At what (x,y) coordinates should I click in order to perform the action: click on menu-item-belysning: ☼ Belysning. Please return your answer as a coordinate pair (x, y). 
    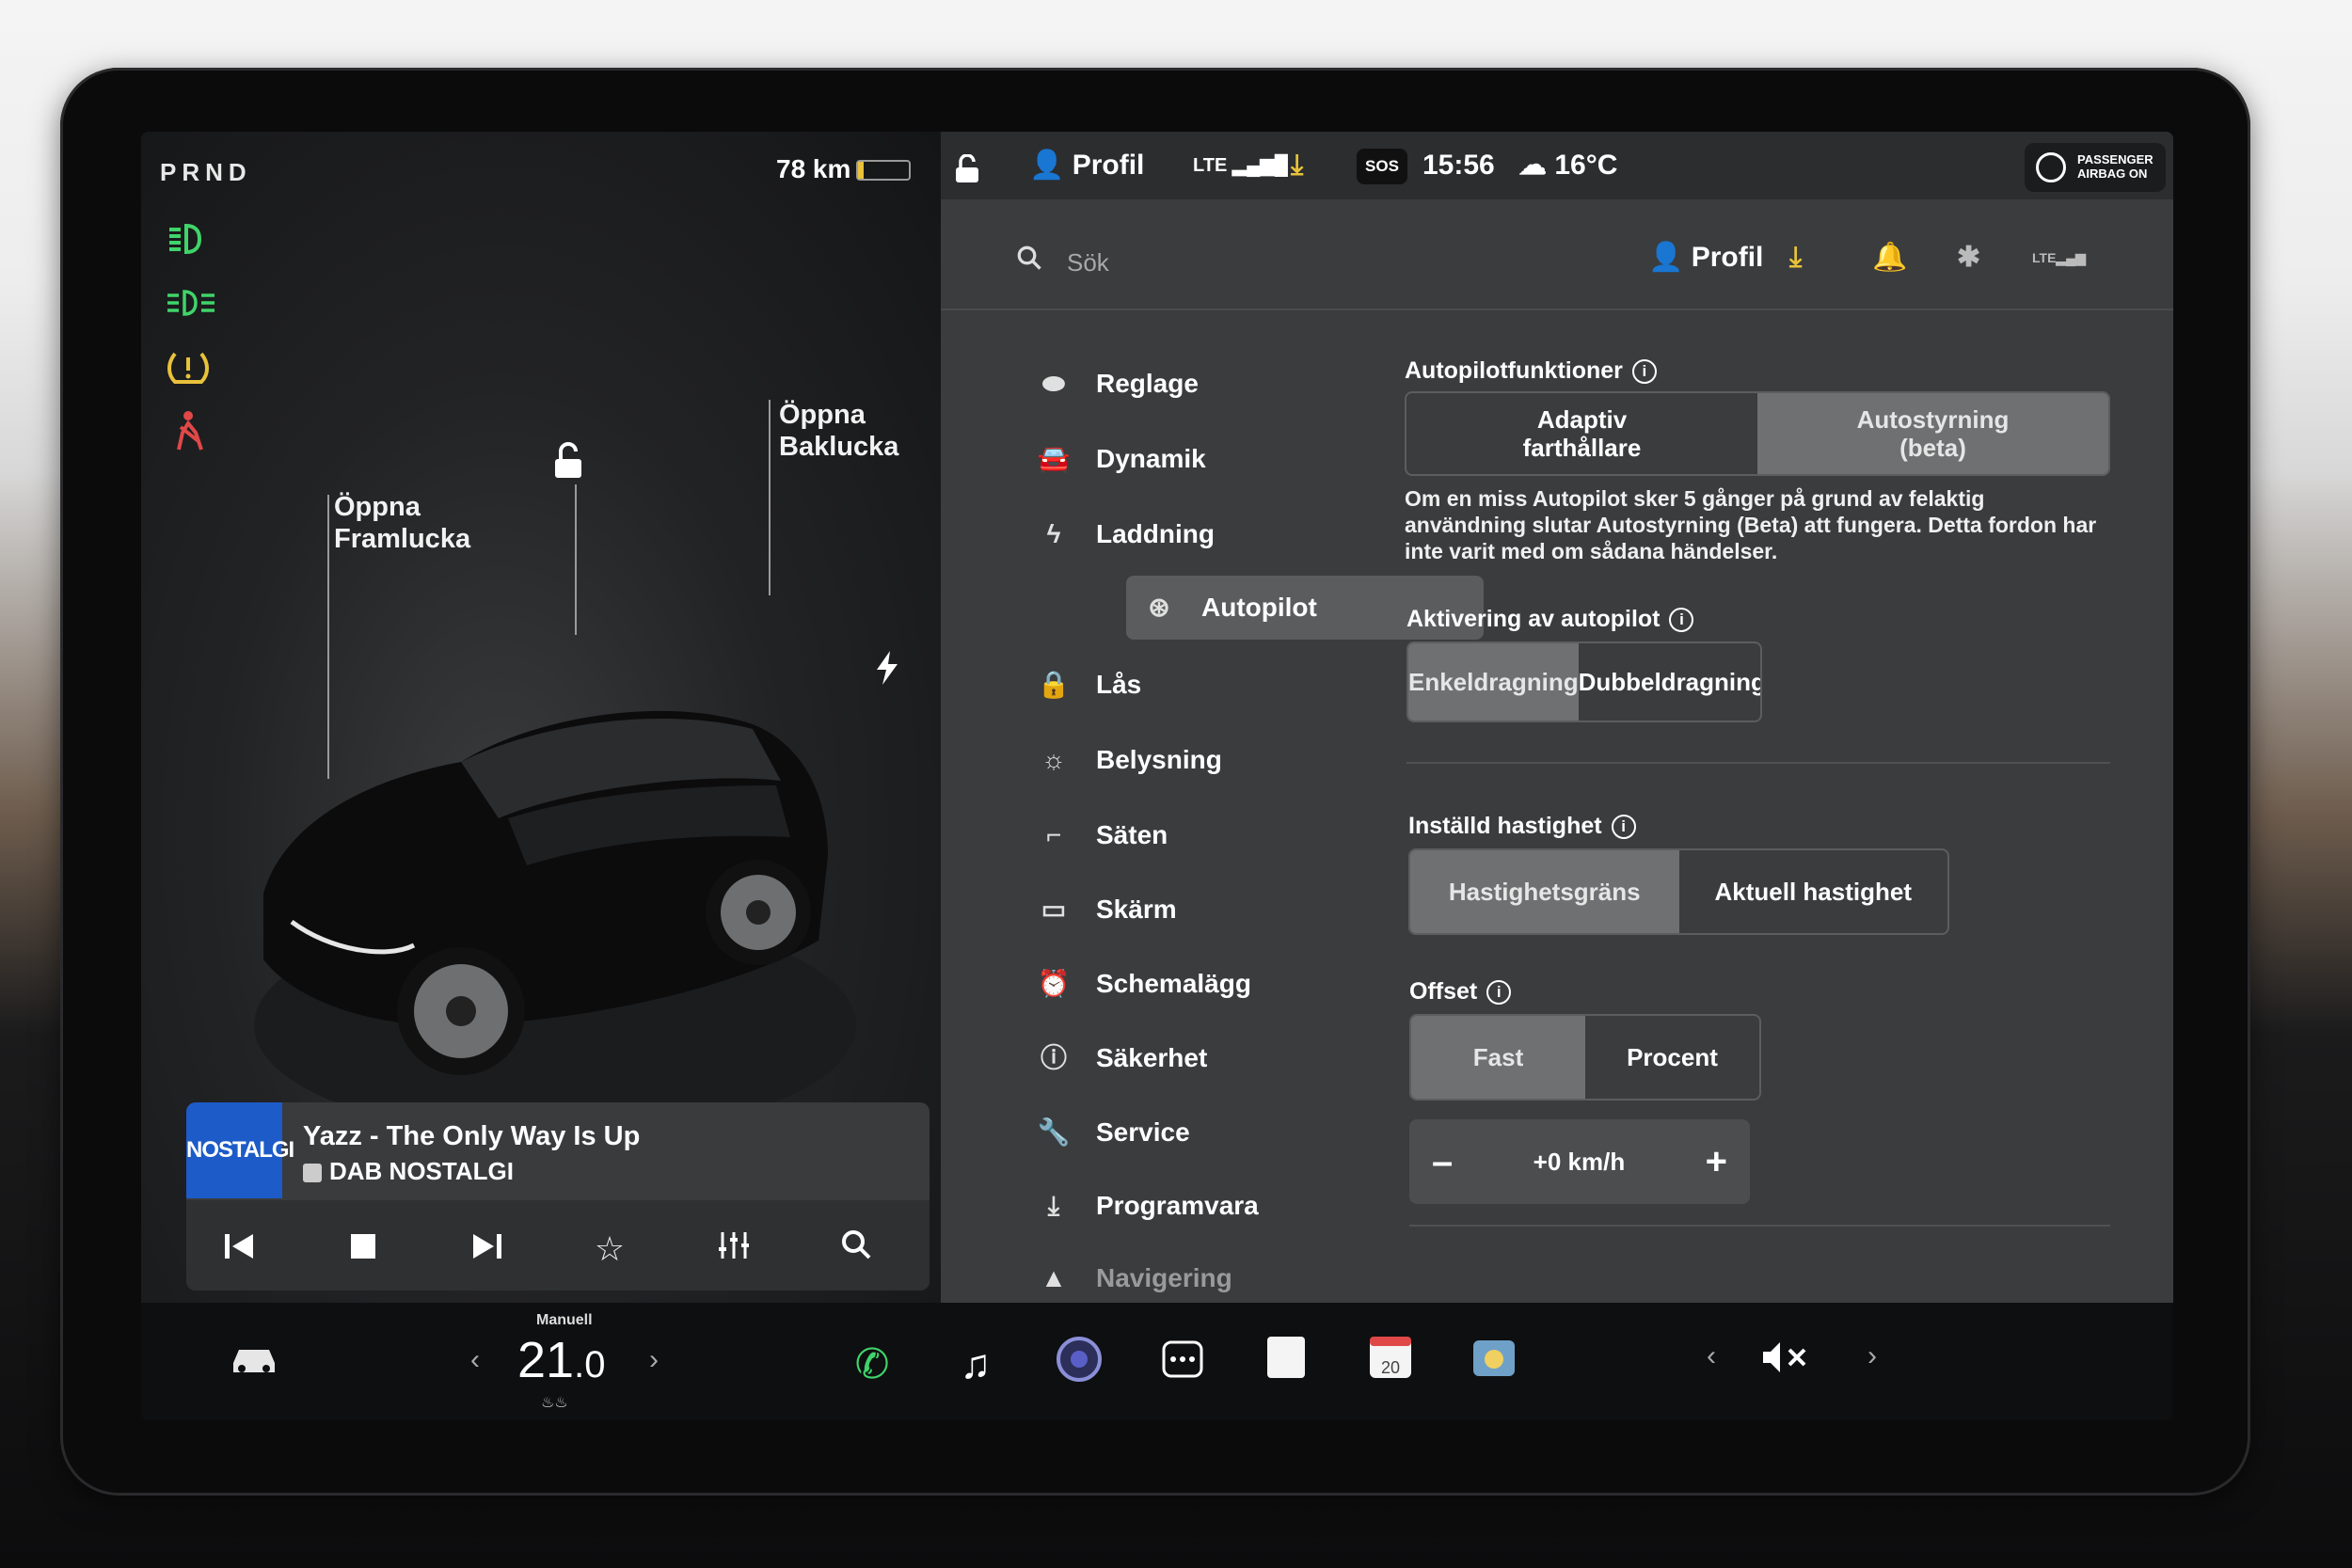
    Looking at the image, I should click on (1199, 760).